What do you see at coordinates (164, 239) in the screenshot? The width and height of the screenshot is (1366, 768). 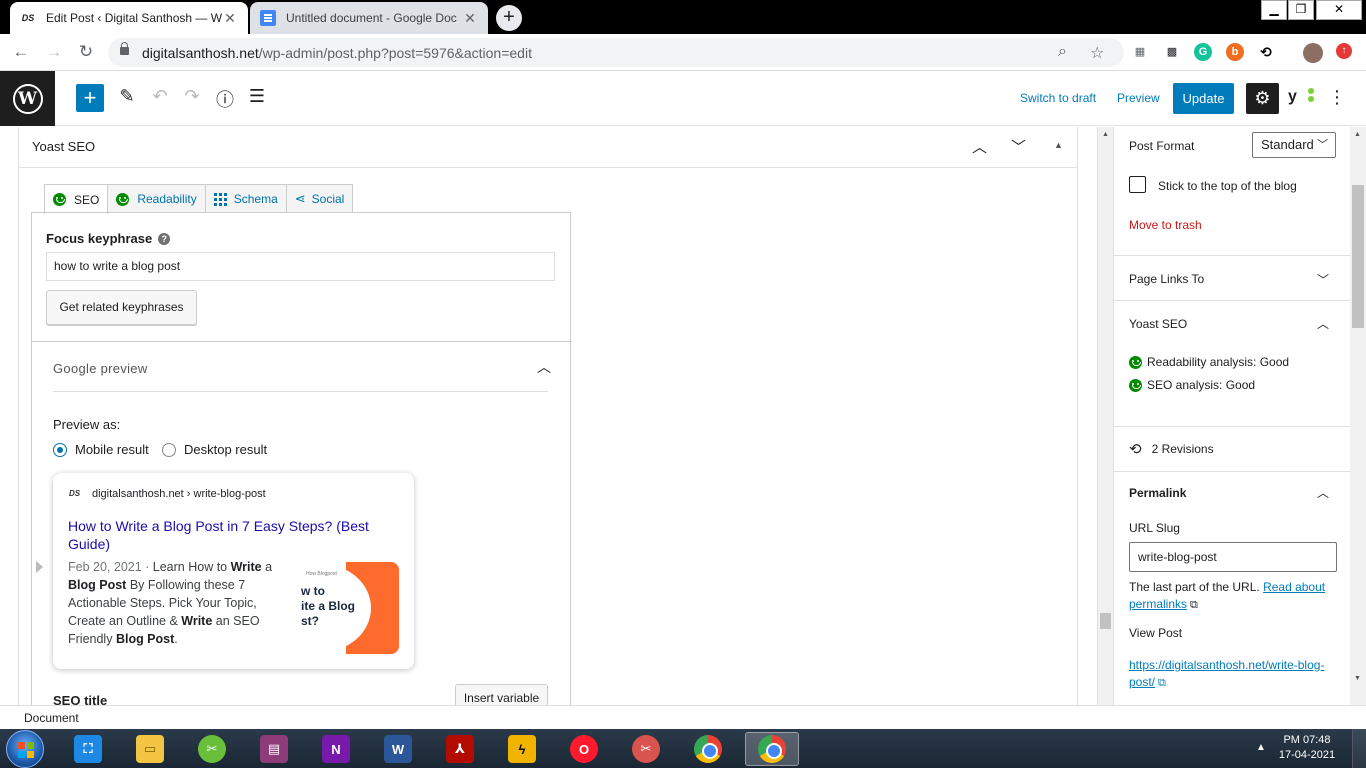 I see `help-question-icon: ?` at bounding box center [164, 239].